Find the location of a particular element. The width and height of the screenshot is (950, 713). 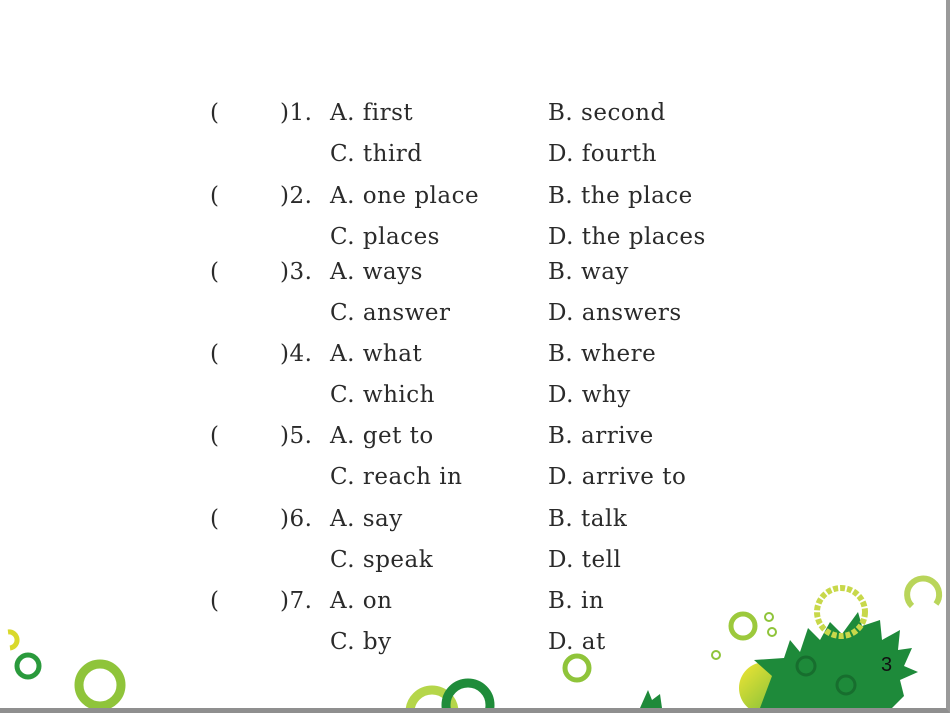

option-c: C. answer is located at coordinates (390, 313).